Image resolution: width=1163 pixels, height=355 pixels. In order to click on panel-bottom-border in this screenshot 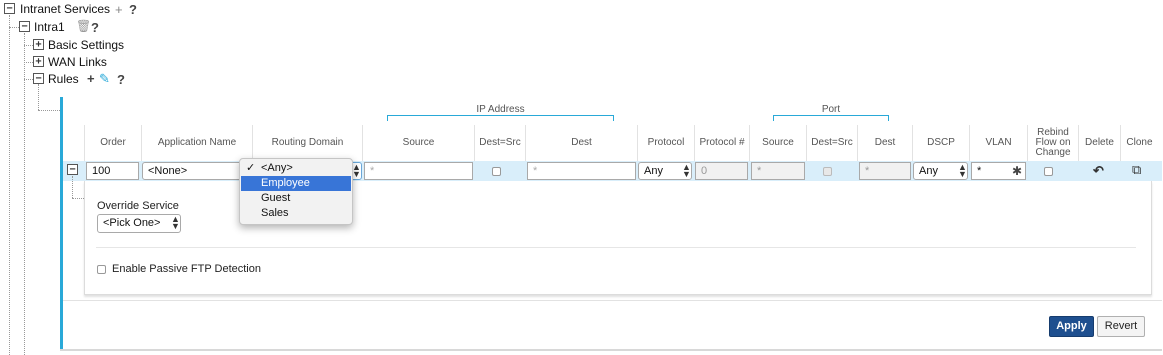, I will do `click(611, 350)`.